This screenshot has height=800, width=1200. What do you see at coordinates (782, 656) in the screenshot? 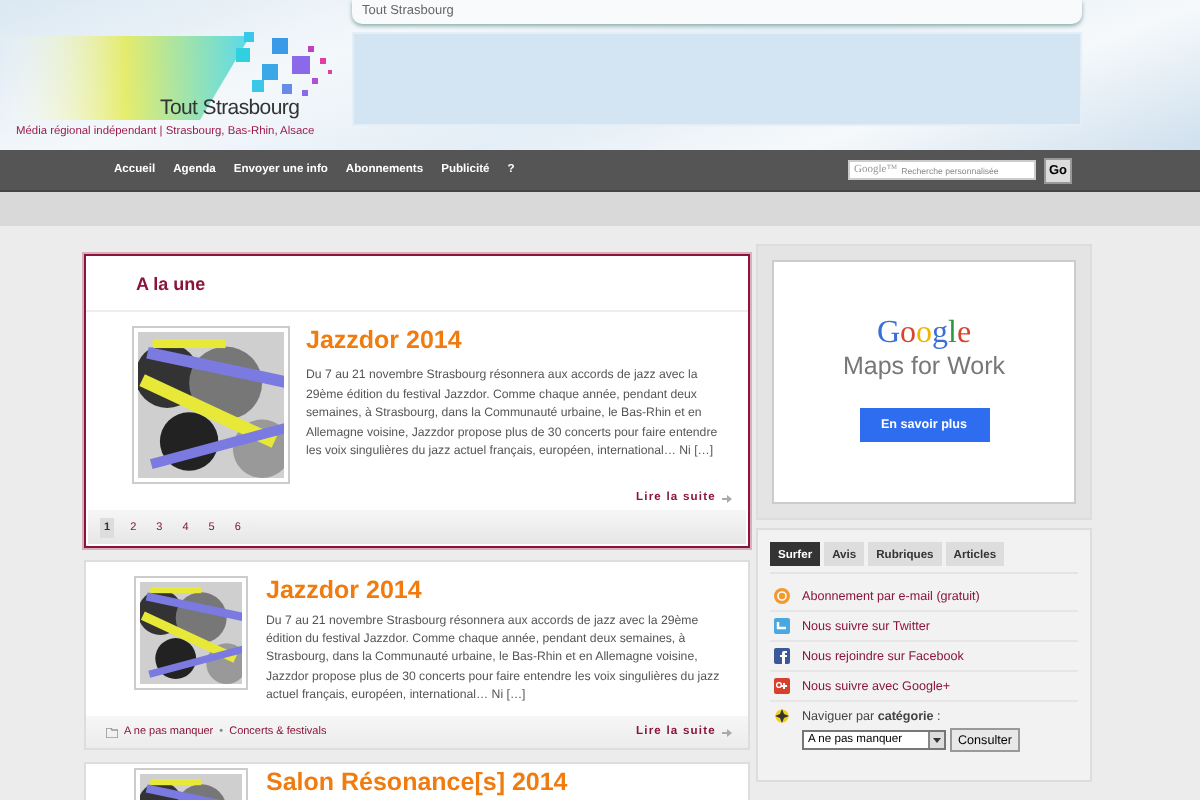
I see `facebook-icon` at bounding box center [782, 656].